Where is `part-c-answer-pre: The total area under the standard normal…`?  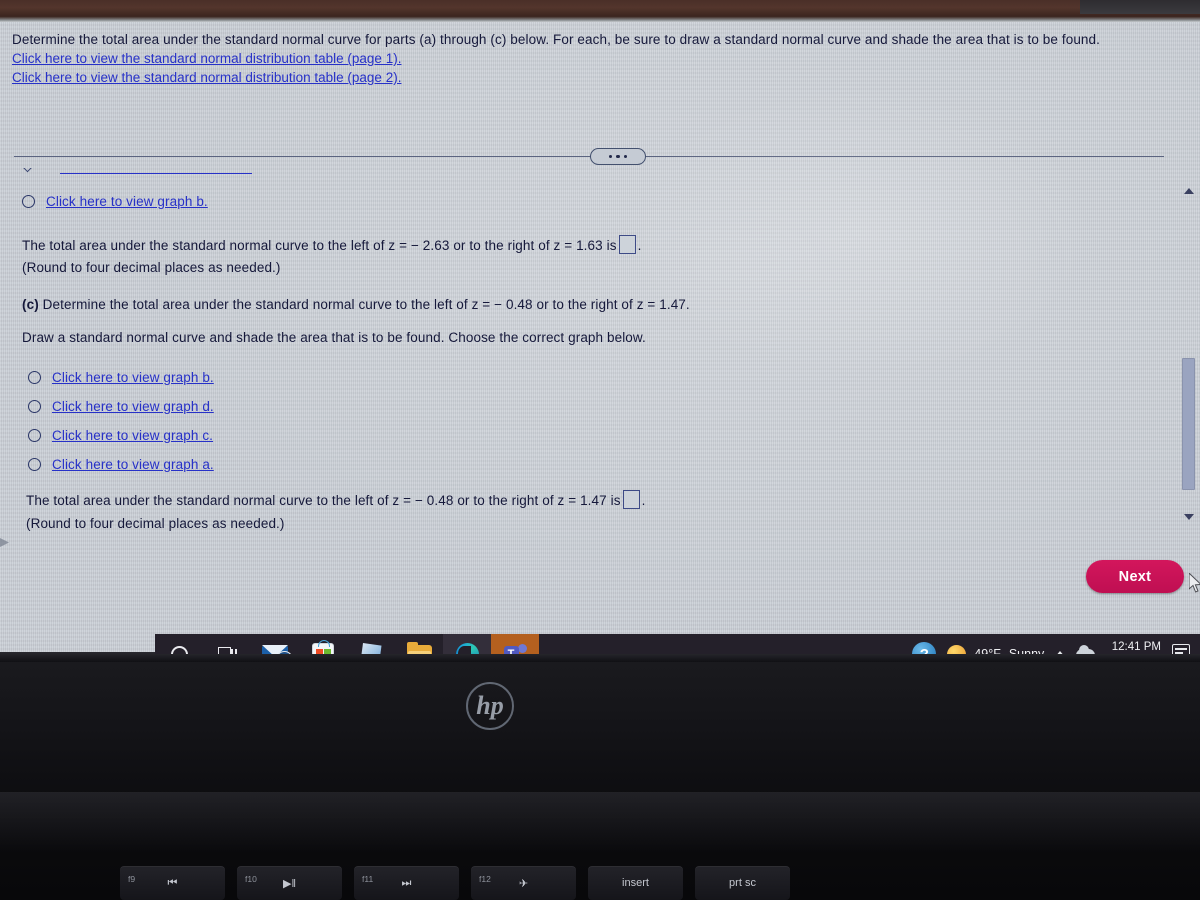
part-c-answer-pre: The total area under the standard normal… is located at coordinates (220, 500).